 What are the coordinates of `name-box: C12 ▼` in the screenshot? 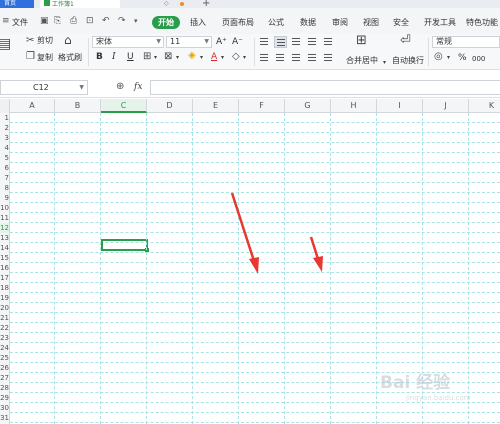 It's located at (44, 87).